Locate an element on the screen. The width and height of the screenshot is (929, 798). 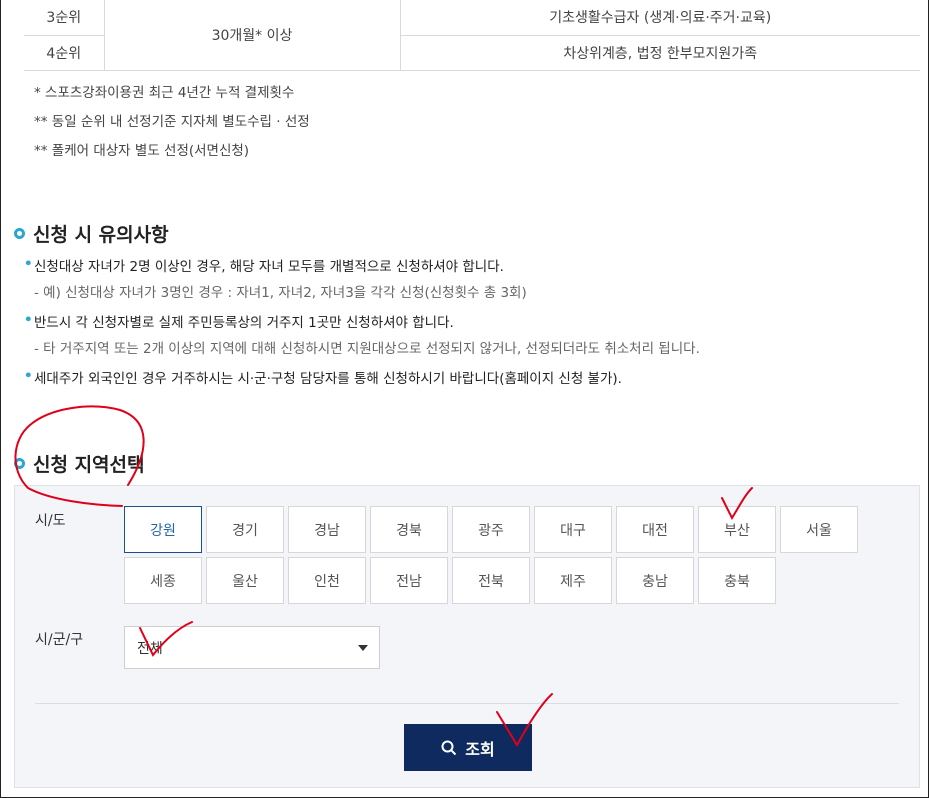
region-heading: 신청 지역선택 is located at coordinates (79, 463).